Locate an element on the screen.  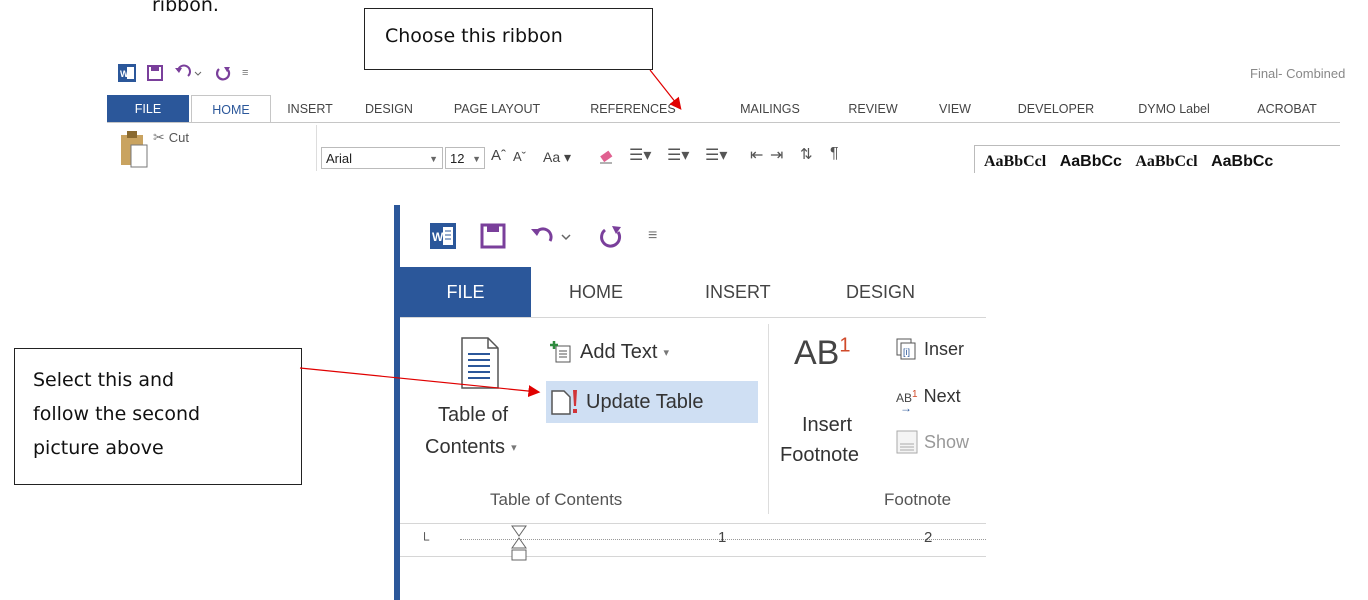
cut-button: ✂ Cut is located at coordinates (171, 137).